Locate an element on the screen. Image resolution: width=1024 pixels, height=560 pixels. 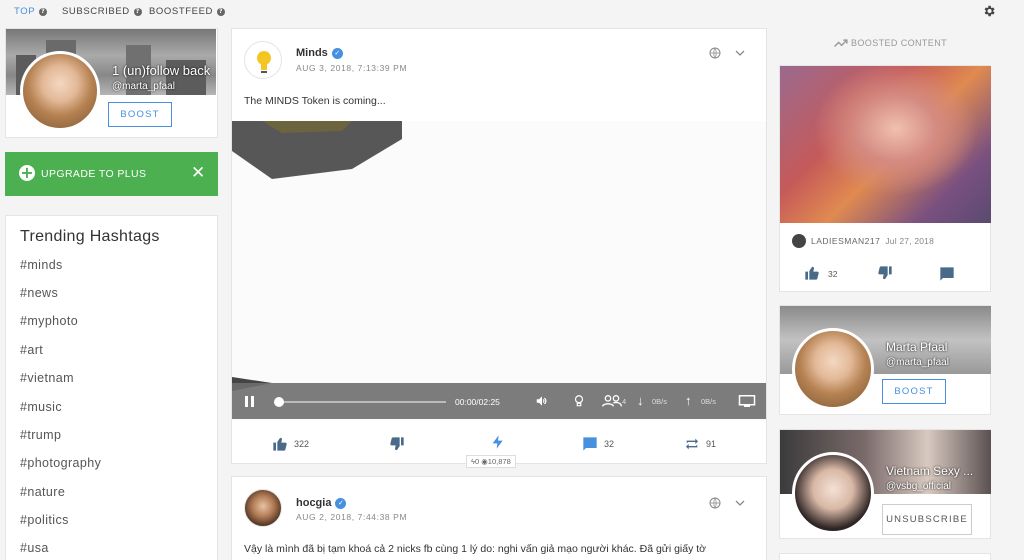
video-controls: 00:00/02:25 4 ↓ 0B/s ↑ 0B/s is located at coordinates (499, 401).